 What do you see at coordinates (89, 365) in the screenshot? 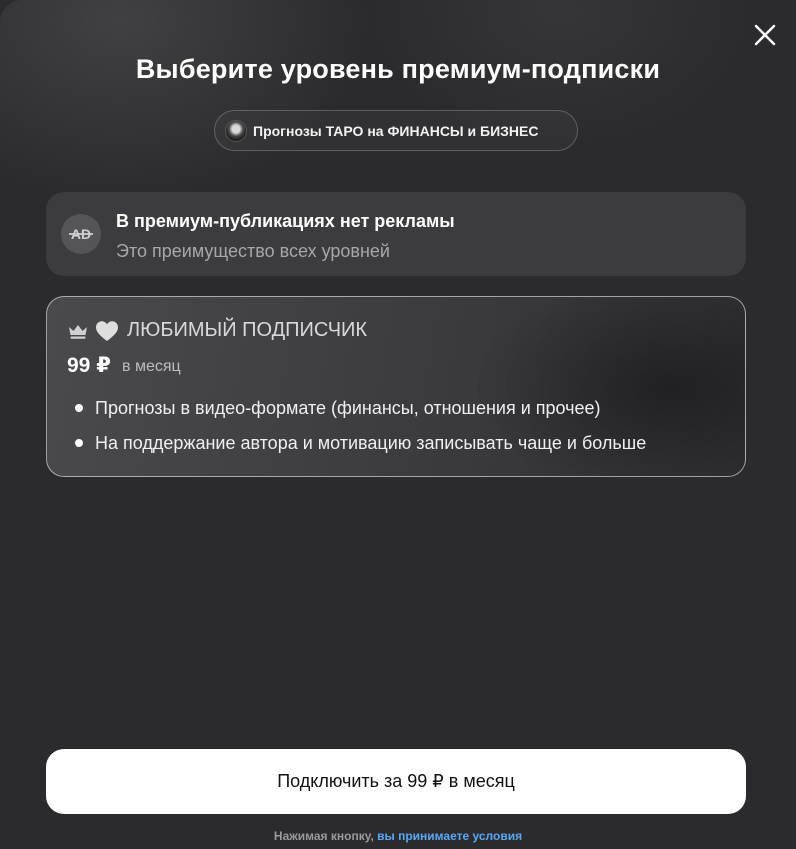
I see `tier-price: 99 ₽` at bounding box center [89, 365].